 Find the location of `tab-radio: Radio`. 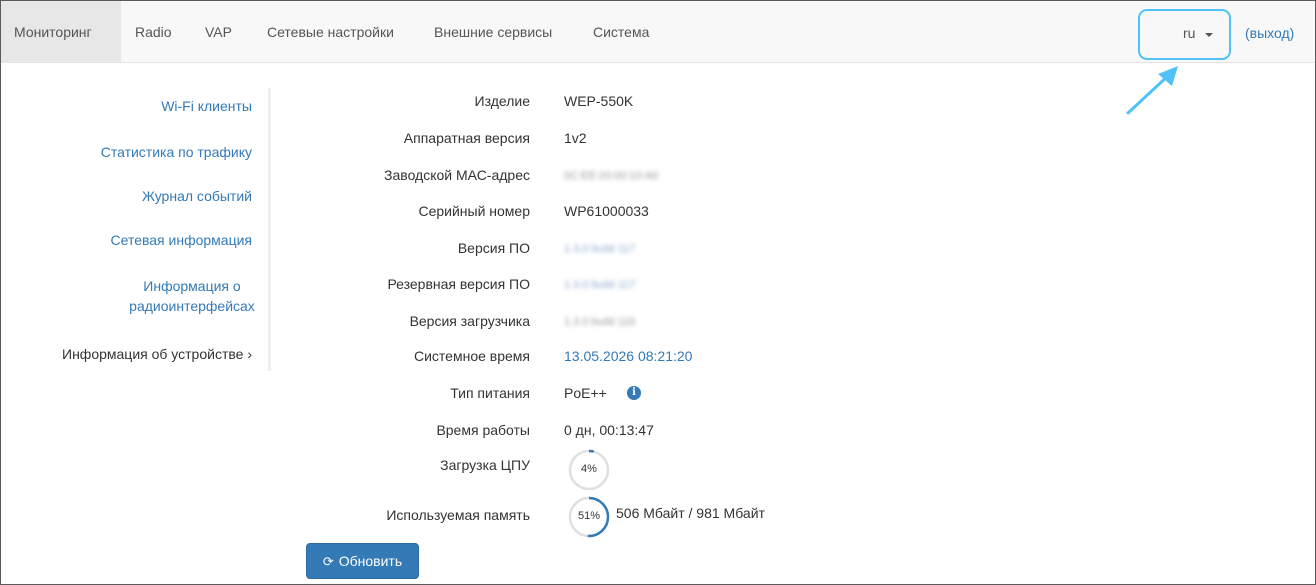

tab-radio: Radio is located at coordinates (153, 31).